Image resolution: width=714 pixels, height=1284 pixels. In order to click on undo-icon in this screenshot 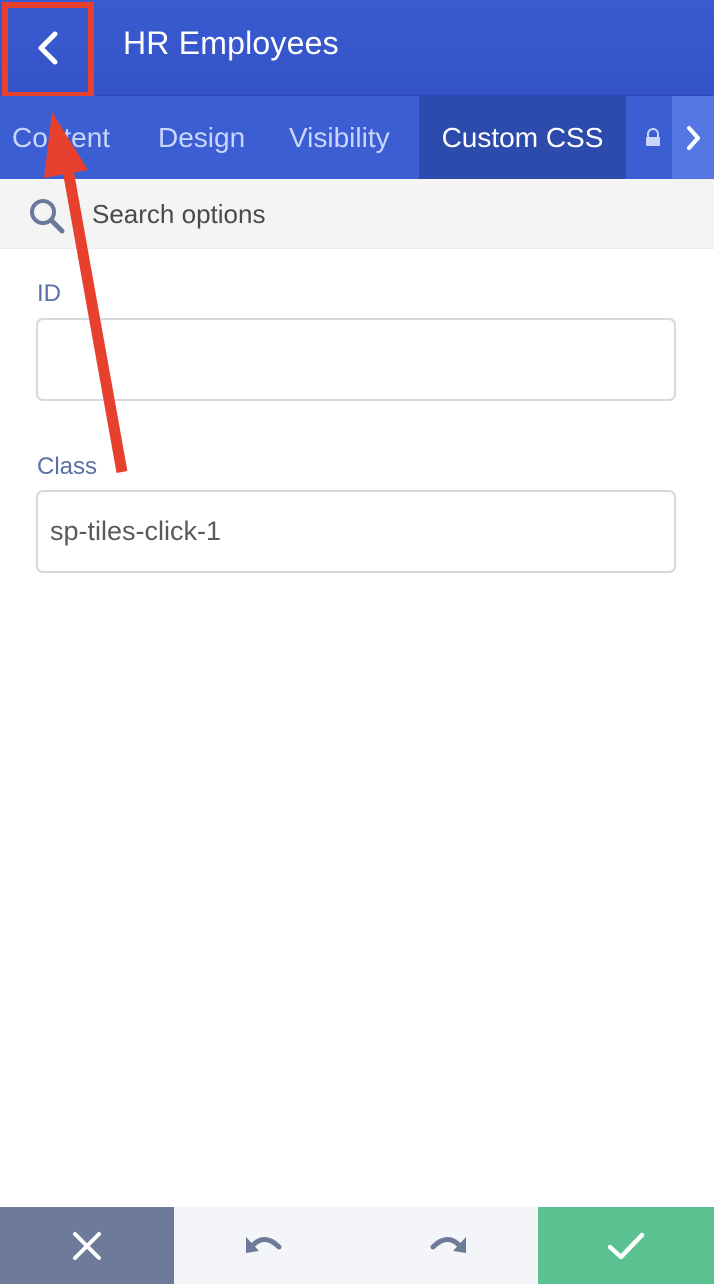, I will do `click(264, 1244)`.